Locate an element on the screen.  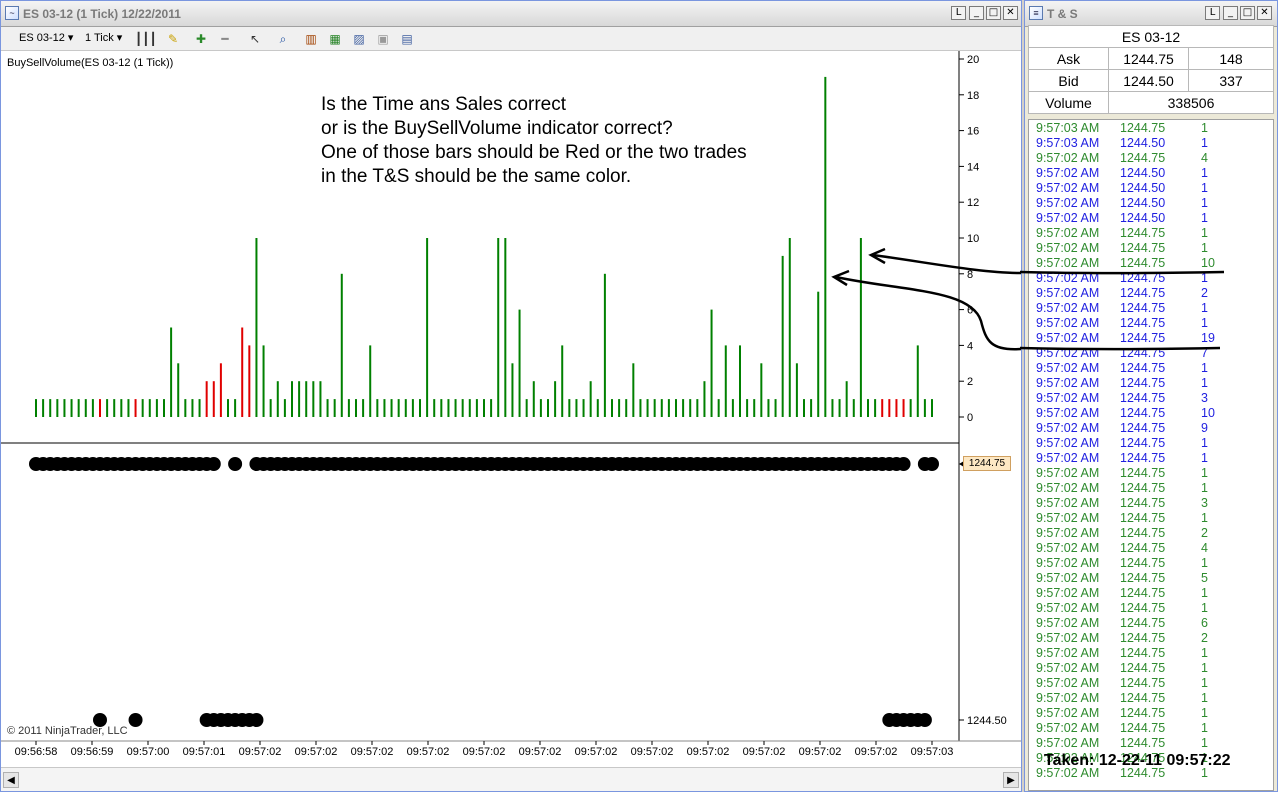
ts-pin-icon: L is located at coordinates (1212, 13).